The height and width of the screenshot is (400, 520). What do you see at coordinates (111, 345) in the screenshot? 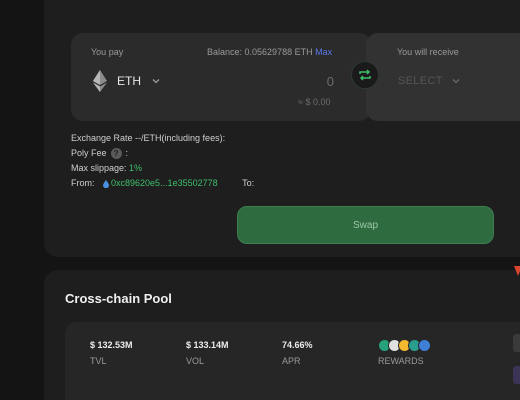
I see `tvl-value: $ 132.53M` at bounding box center [111, 345].